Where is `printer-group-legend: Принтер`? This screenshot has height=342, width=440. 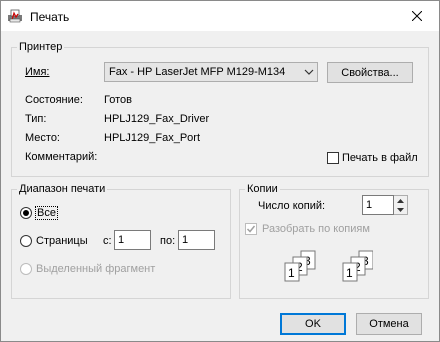
printer-group-legend: Принтер is located at coordinates (41, 47).